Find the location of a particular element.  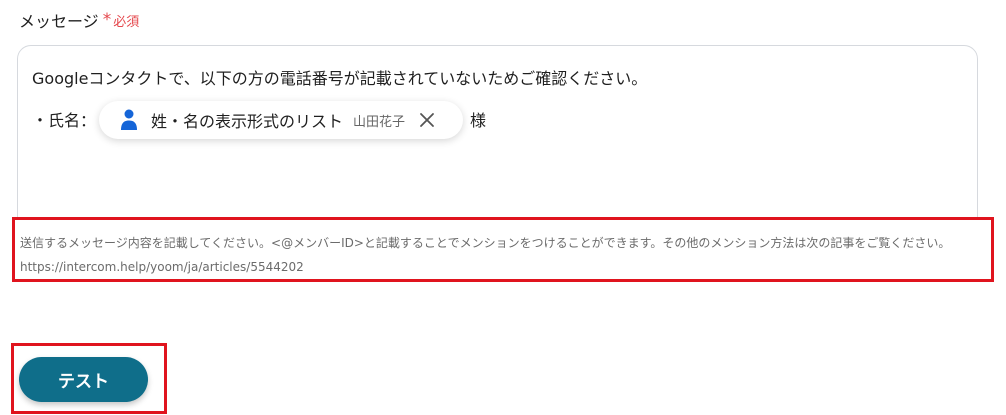

test-button: テスト is located at coordinates (83, 379).